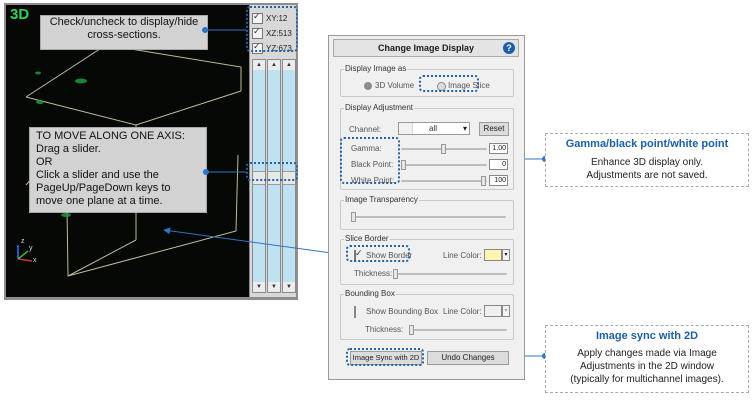 Image resolution: width=753 pixels, height=400 pixels. What do you see at coordinates (406, 128) in the screenshot?
I see `channel-swatch` at bounding box center [406, 128].